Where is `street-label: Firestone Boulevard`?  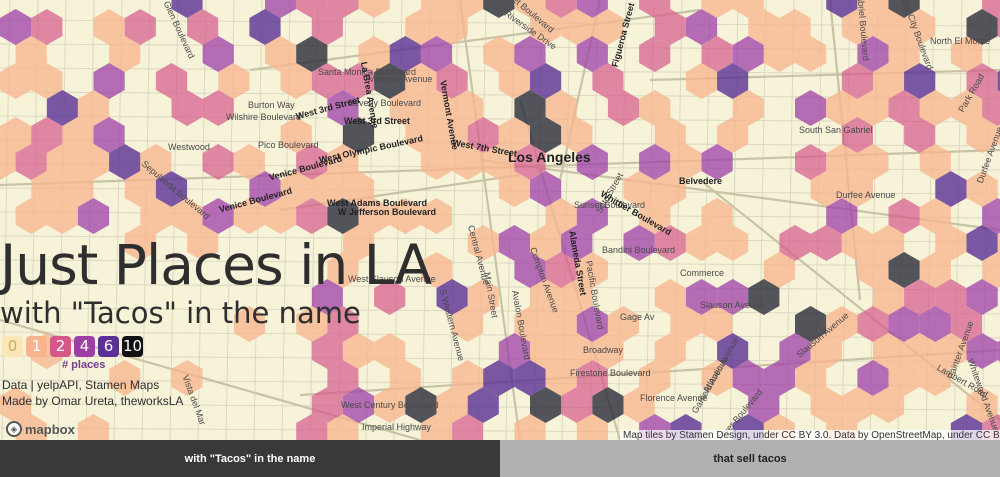
street-label: Firestone Boulevard is located at coordinates (610, 373).